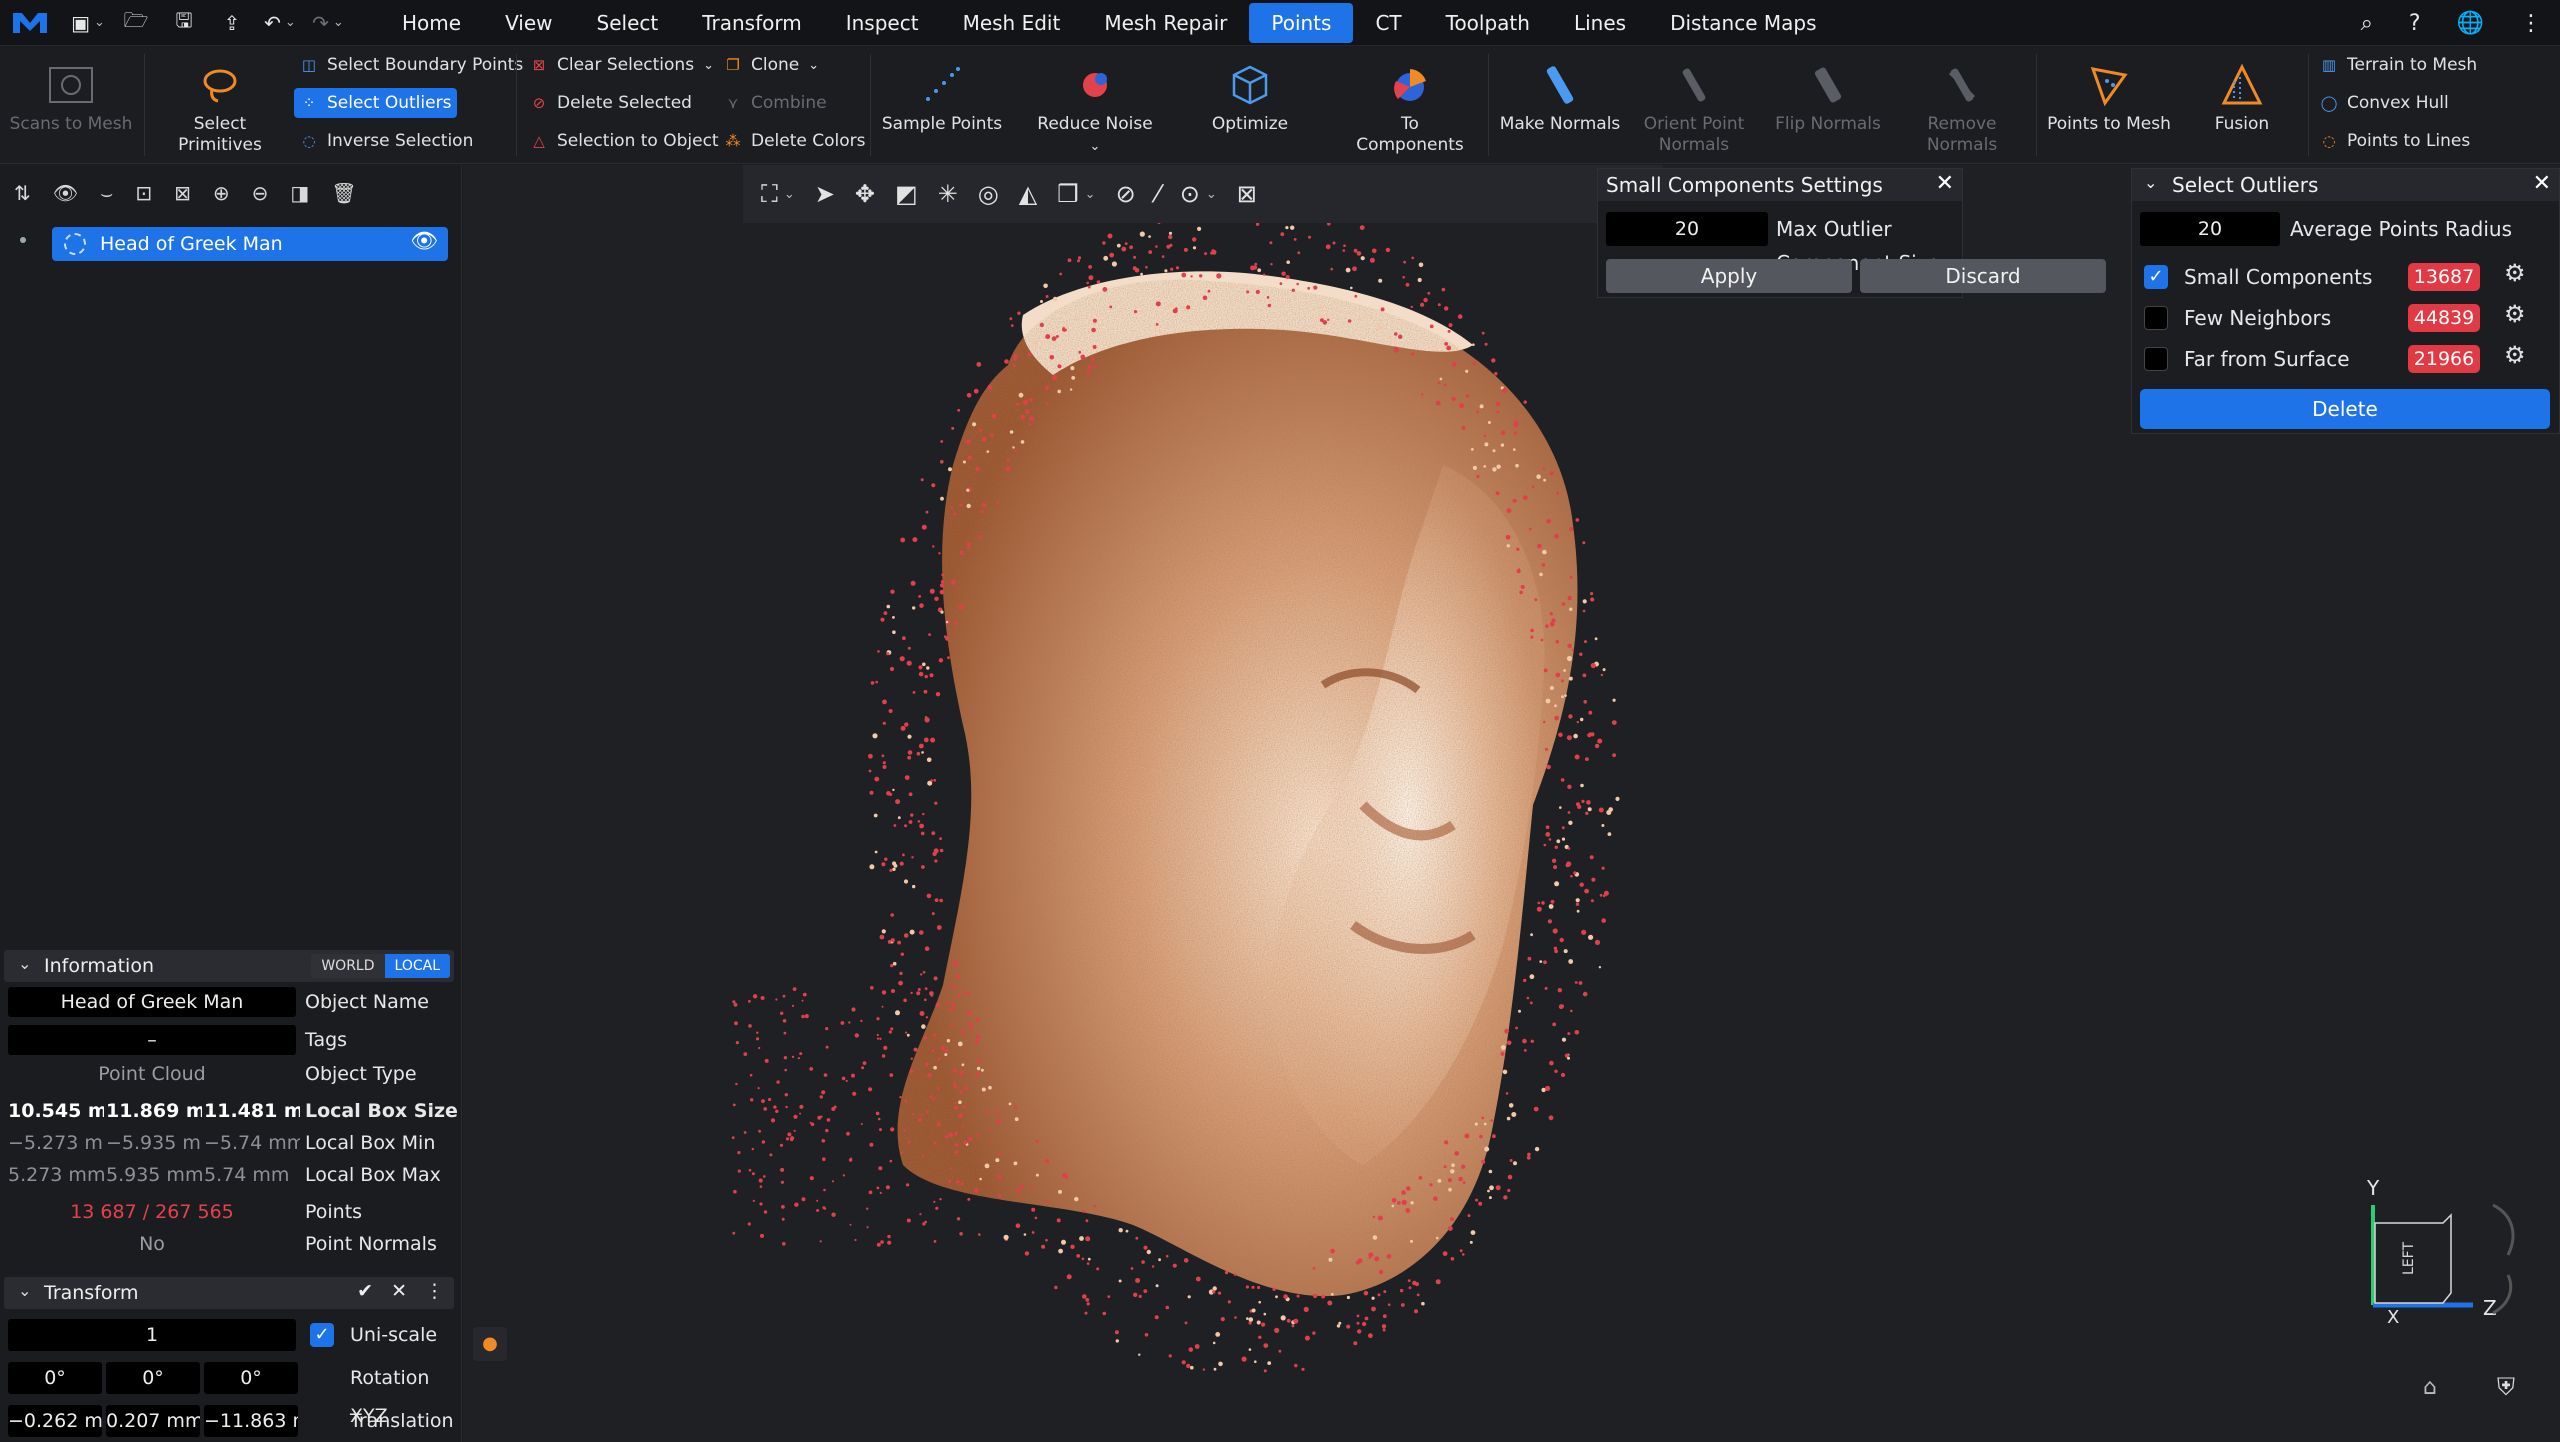  What do you see at coordinates (220, 108) in the screenshot?
I see `select-primitives-button: Select Primitives` at bounding box center [220, 108].